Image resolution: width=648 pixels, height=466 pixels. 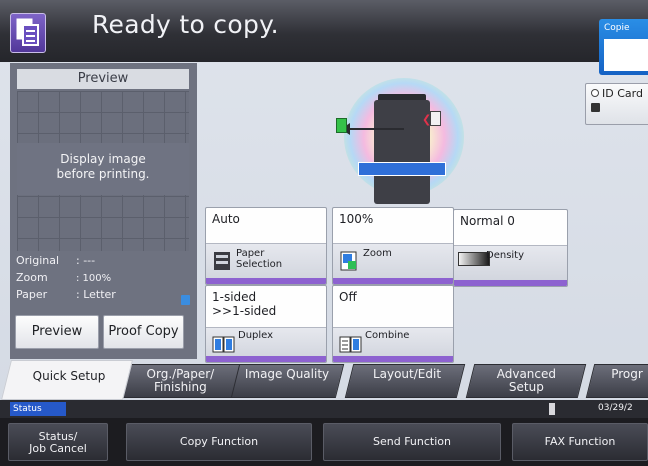 What do you see at coordinates (58, 448) in the screenshot?
I see `status-job-cancel-line2: Job Cancel` at bounding box center [58, 448].